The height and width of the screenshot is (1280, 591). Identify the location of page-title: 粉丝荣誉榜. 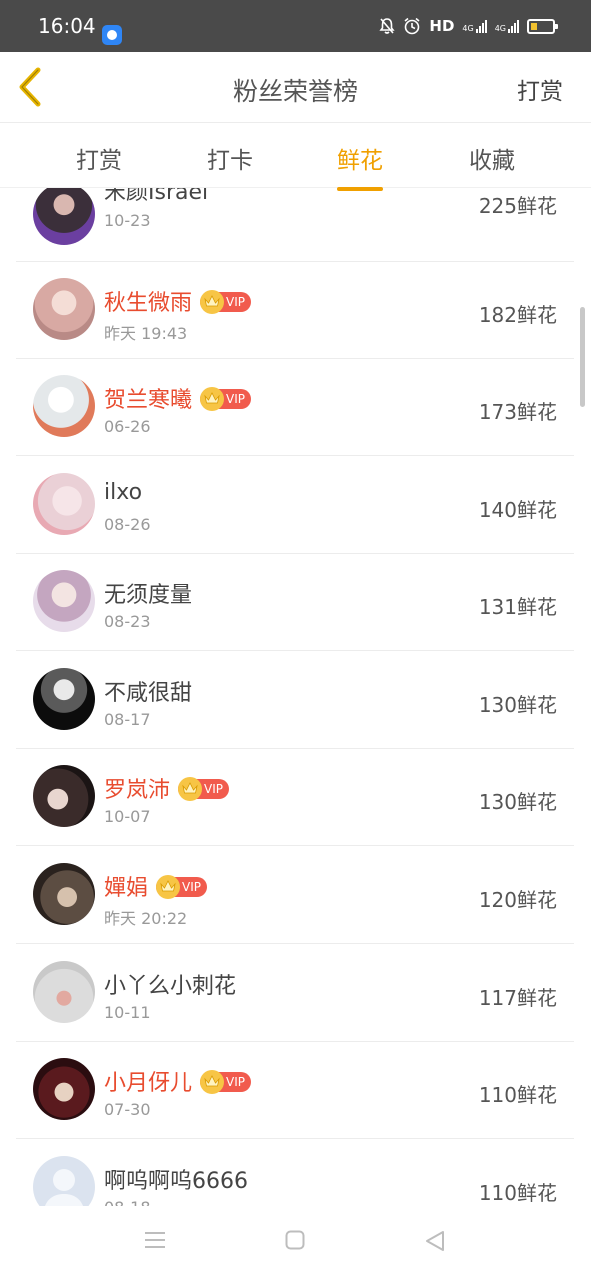
(295, 91).